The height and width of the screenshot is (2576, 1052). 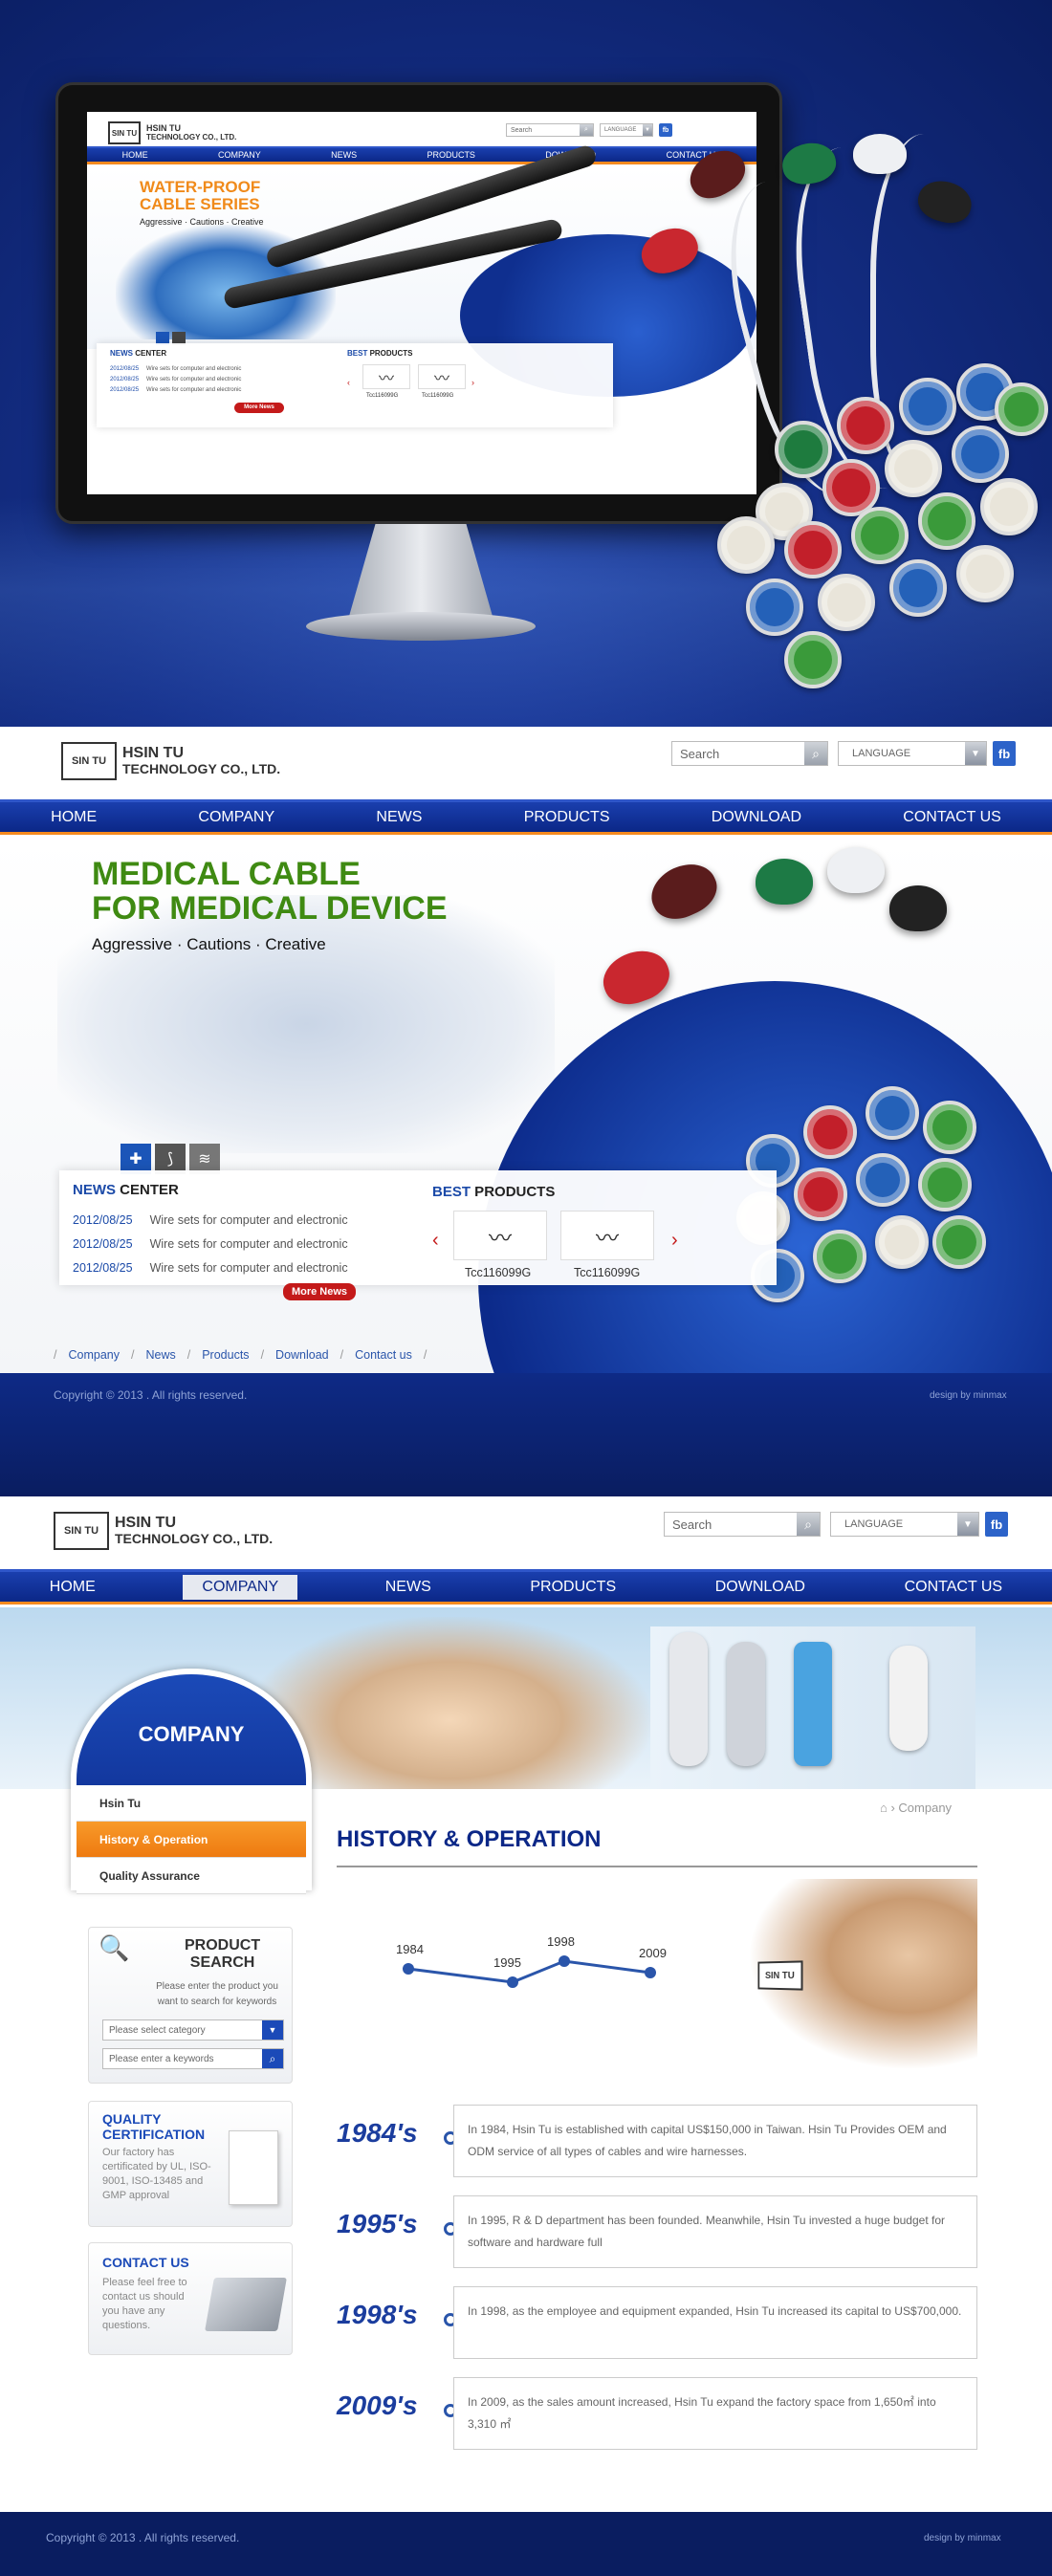 What do you see at coordinates (191, 137) in the screenshot?
I see `mini-brand-sub: TECHNOLOGY CO., LTD.` at bounding box center [191, 137].